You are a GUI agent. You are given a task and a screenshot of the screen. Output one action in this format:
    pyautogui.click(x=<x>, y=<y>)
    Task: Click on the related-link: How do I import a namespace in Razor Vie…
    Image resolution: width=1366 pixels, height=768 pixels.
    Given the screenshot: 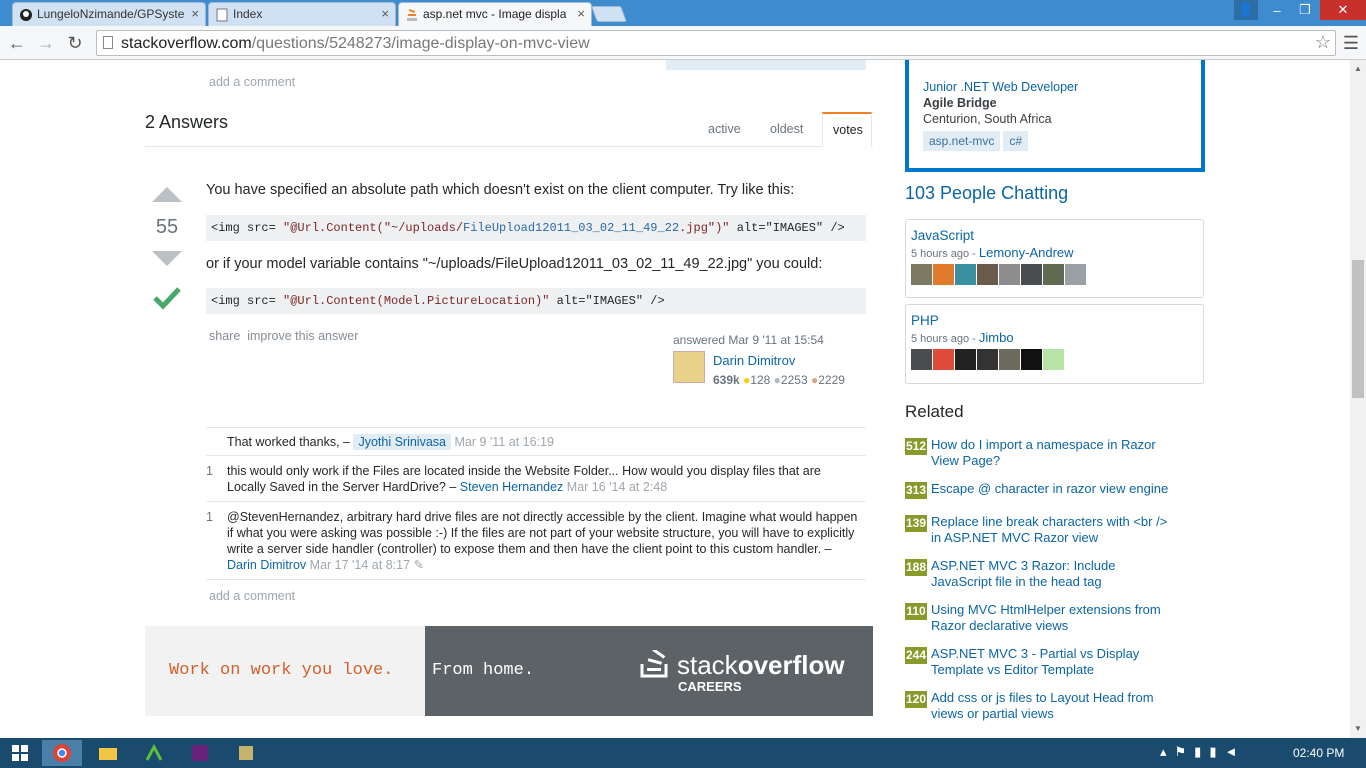 What is the action you would take?
    pyautogui.click(x=1051, y=453)
    